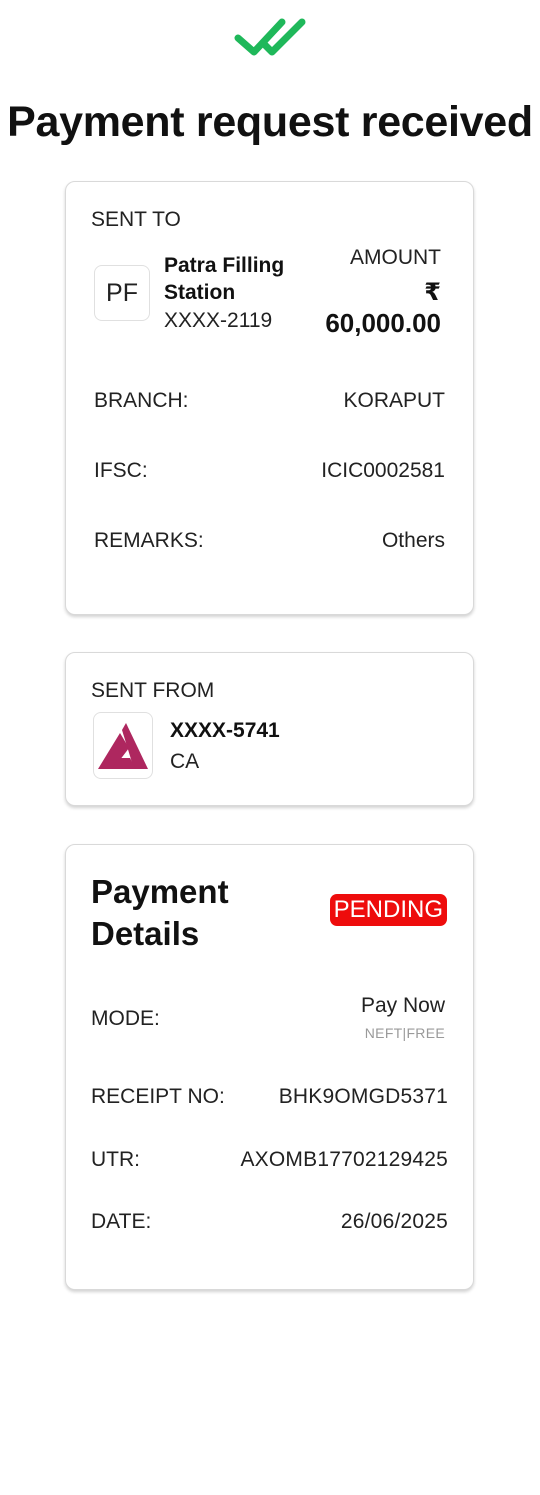 The height and width of the screenshot is (1495, 540). What do you see at coordinates (394, 1221) in the screenshot?
I see `date-value: 26/06/2025` at bounding box center [394, 1221].